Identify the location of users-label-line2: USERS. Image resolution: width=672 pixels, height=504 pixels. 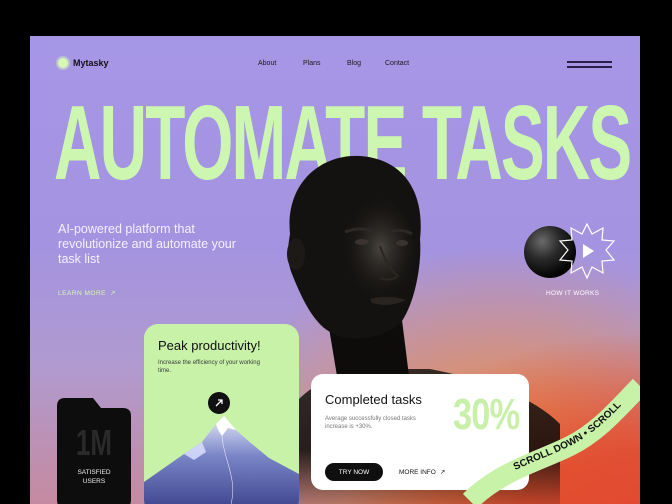
(94, 481).